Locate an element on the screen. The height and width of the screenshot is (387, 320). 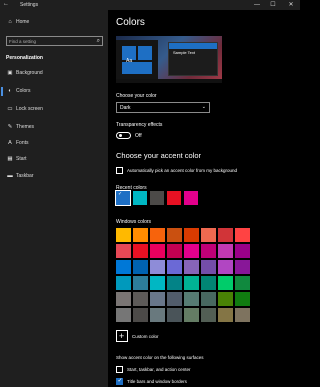
choose-color-dropdown: Dark ⌄ is located at coordinates (163, 107).